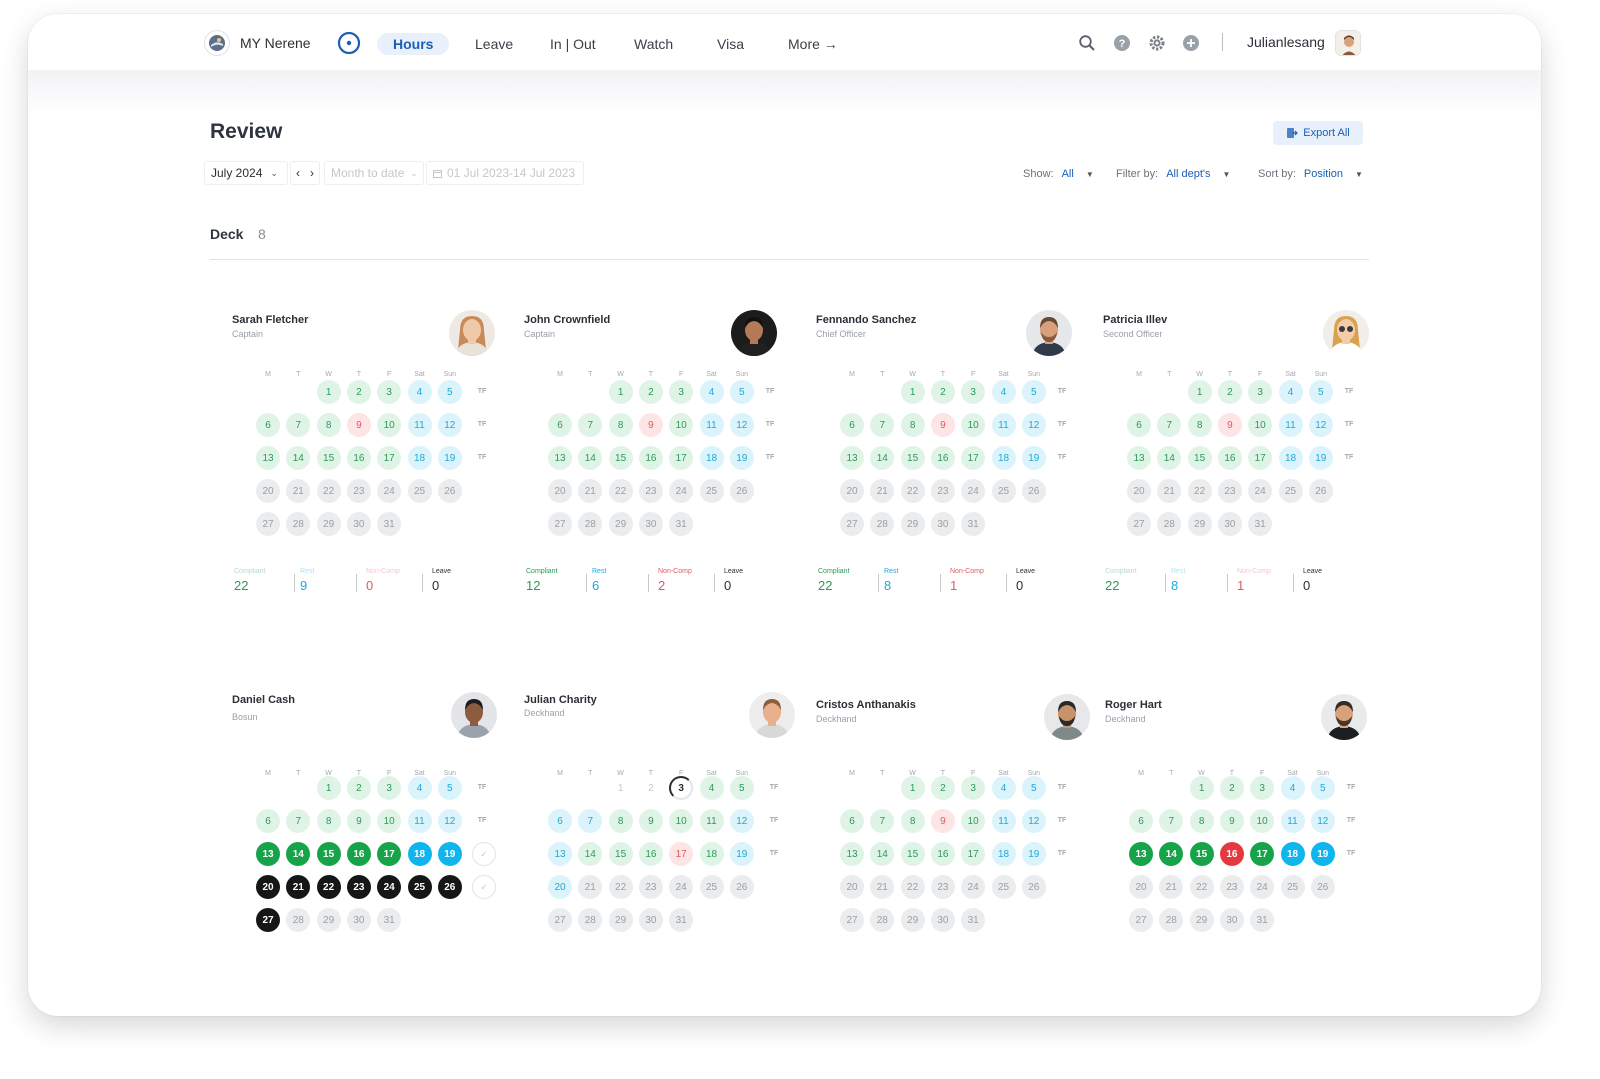 This screenshot has height=1079, width=1600. Describe the element at coordinates (1320, 425) in the screenshot. I see `calendar-day: 12` at that location.